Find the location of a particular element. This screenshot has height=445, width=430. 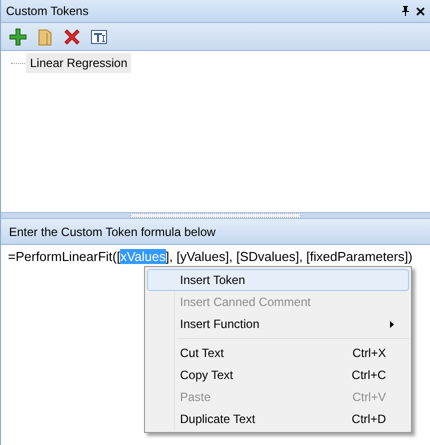

menu-item: Cut Text Ctrl+X is located at coordinates (278, 353).